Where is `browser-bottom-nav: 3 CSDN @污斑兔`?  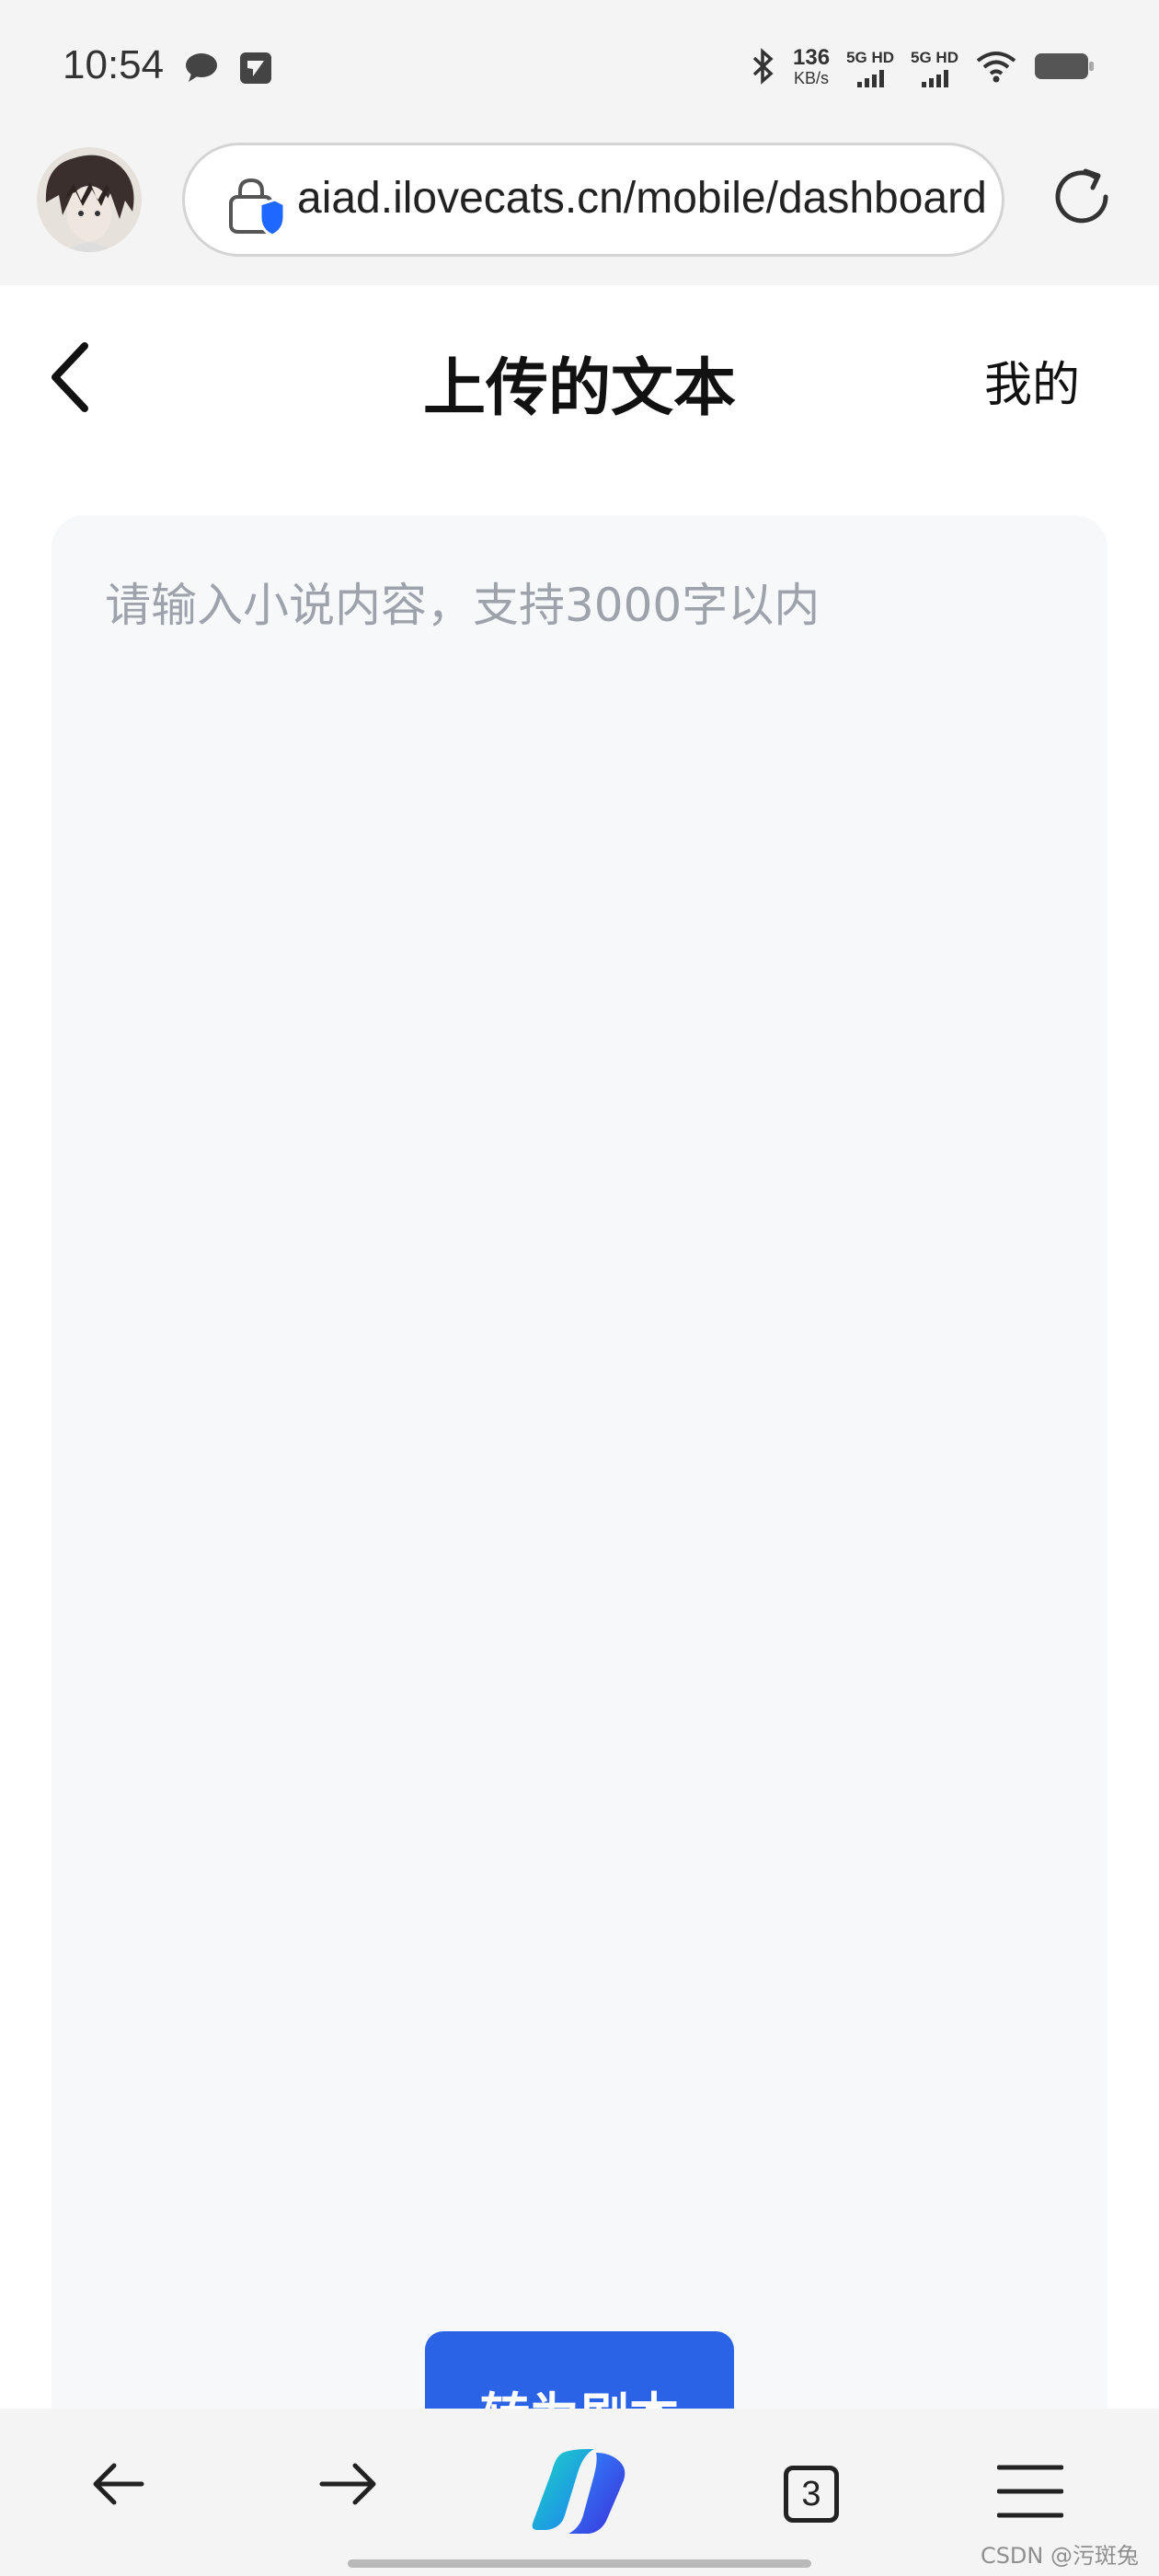 browser-bottom-nav: 3 CSDN @污斑兔 is located at coordinates (579, 2492).